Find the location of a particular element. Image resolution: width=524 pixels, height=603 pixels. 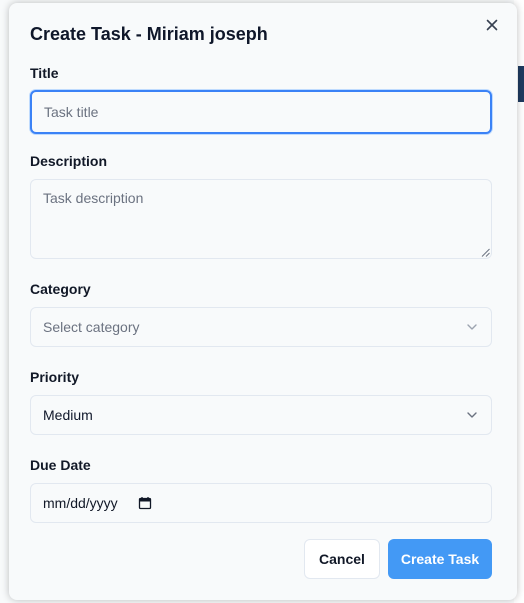

priority-label: Priority is located at coordinates (55, 377).